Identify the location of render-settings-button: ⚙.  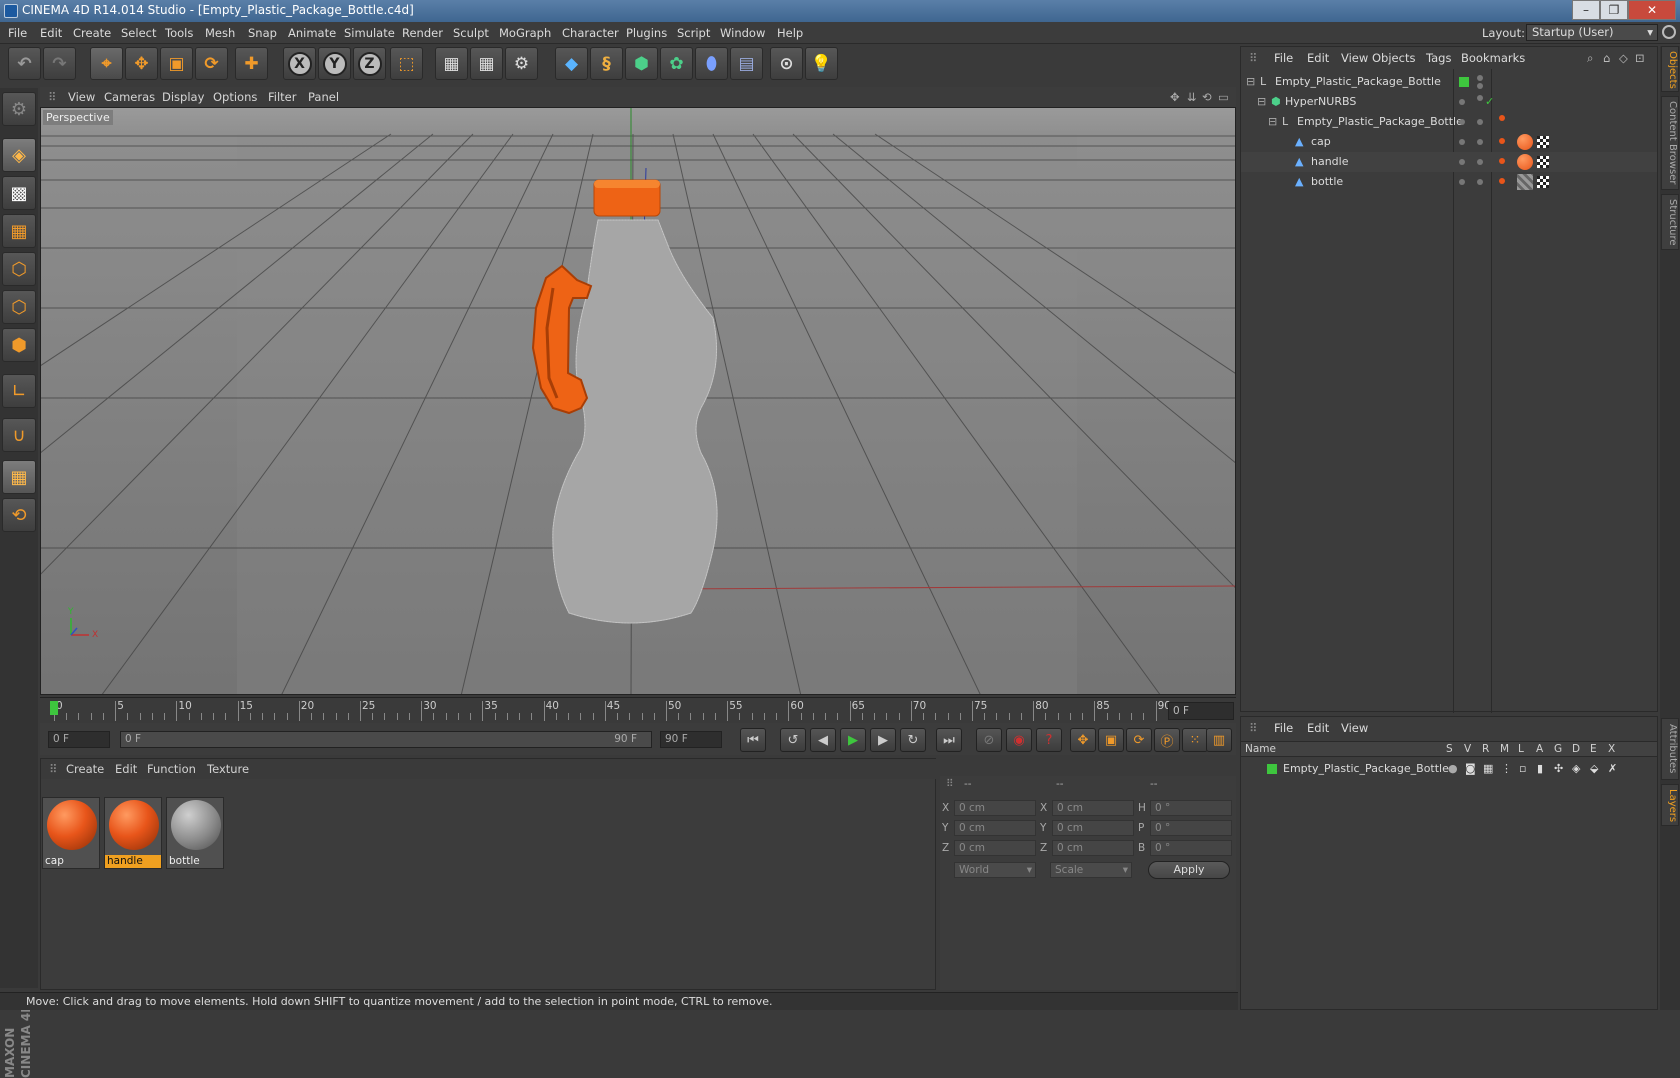
(521, 63).